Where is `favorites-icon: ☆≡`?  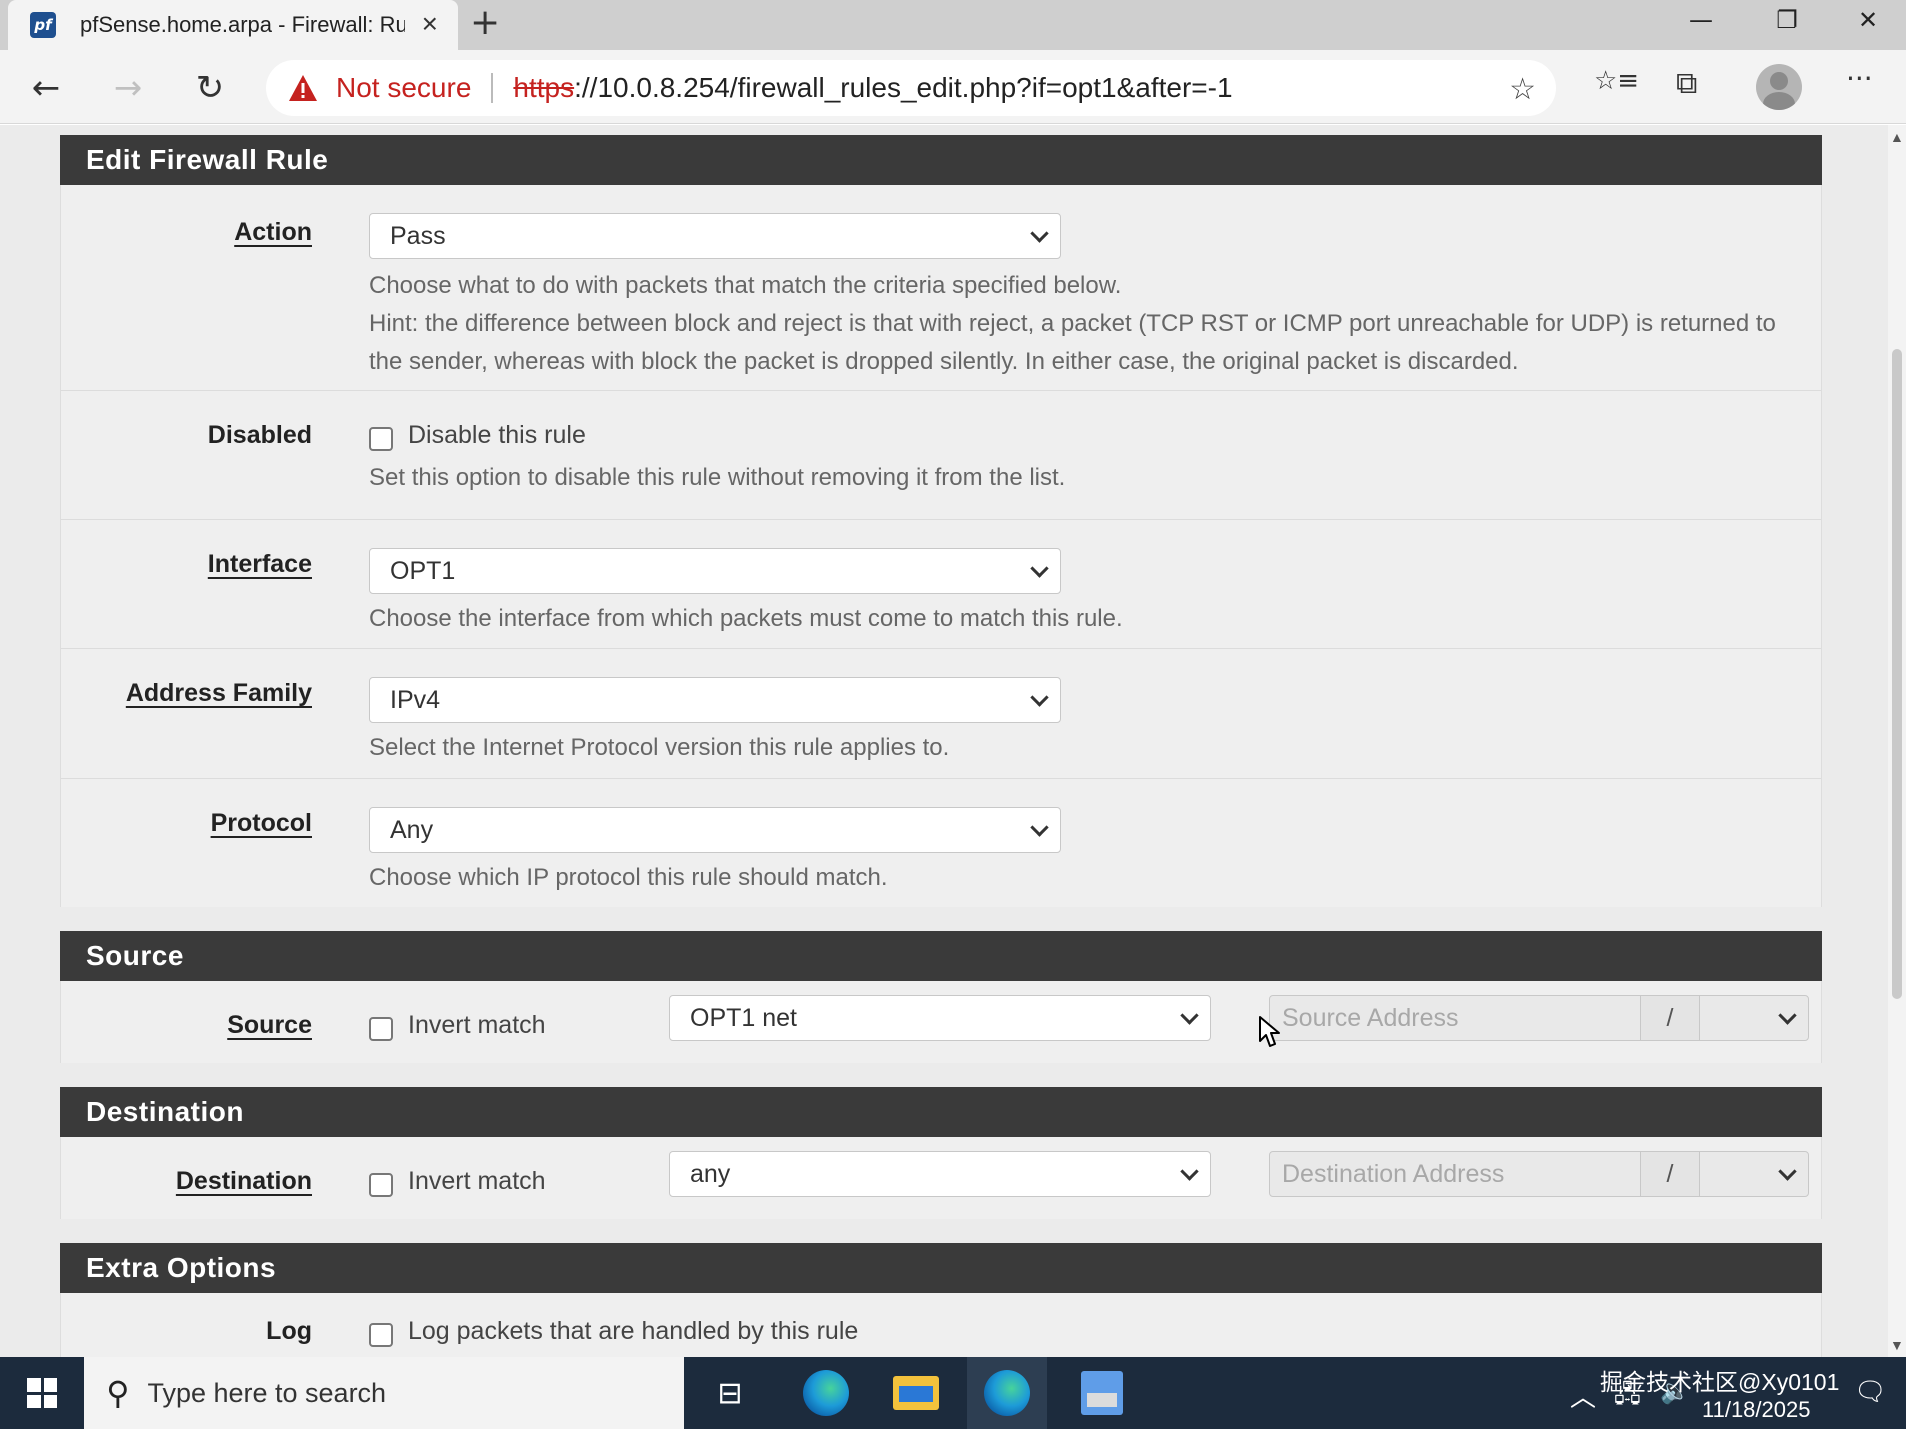 favorites-icon: ☆≡ is located at coordinates (1616, 81).